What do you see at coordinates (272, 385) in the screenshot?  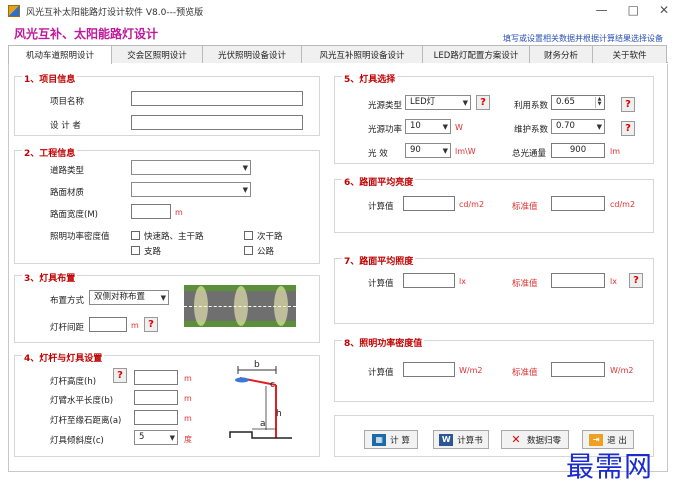 I see `diagram-label-c: c` at bounding box center [272, 385].